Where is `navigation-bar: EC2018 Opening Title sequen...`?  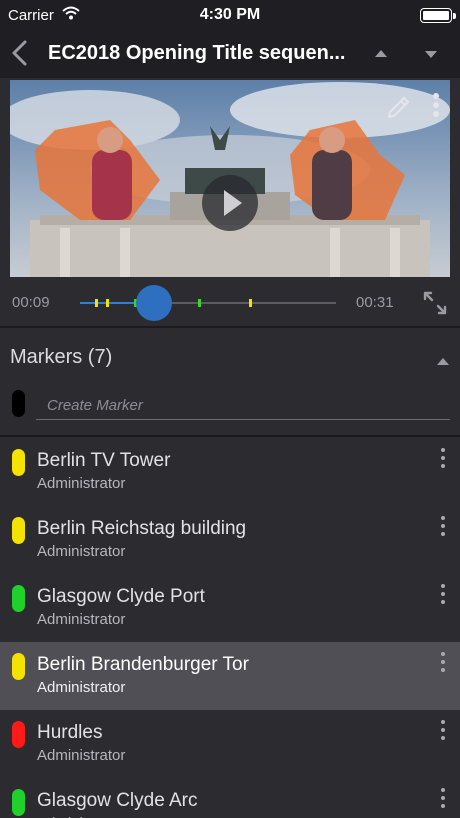
navigation-bar: EC2018 Opening Title sequen... is located at coordinates (230, 54).